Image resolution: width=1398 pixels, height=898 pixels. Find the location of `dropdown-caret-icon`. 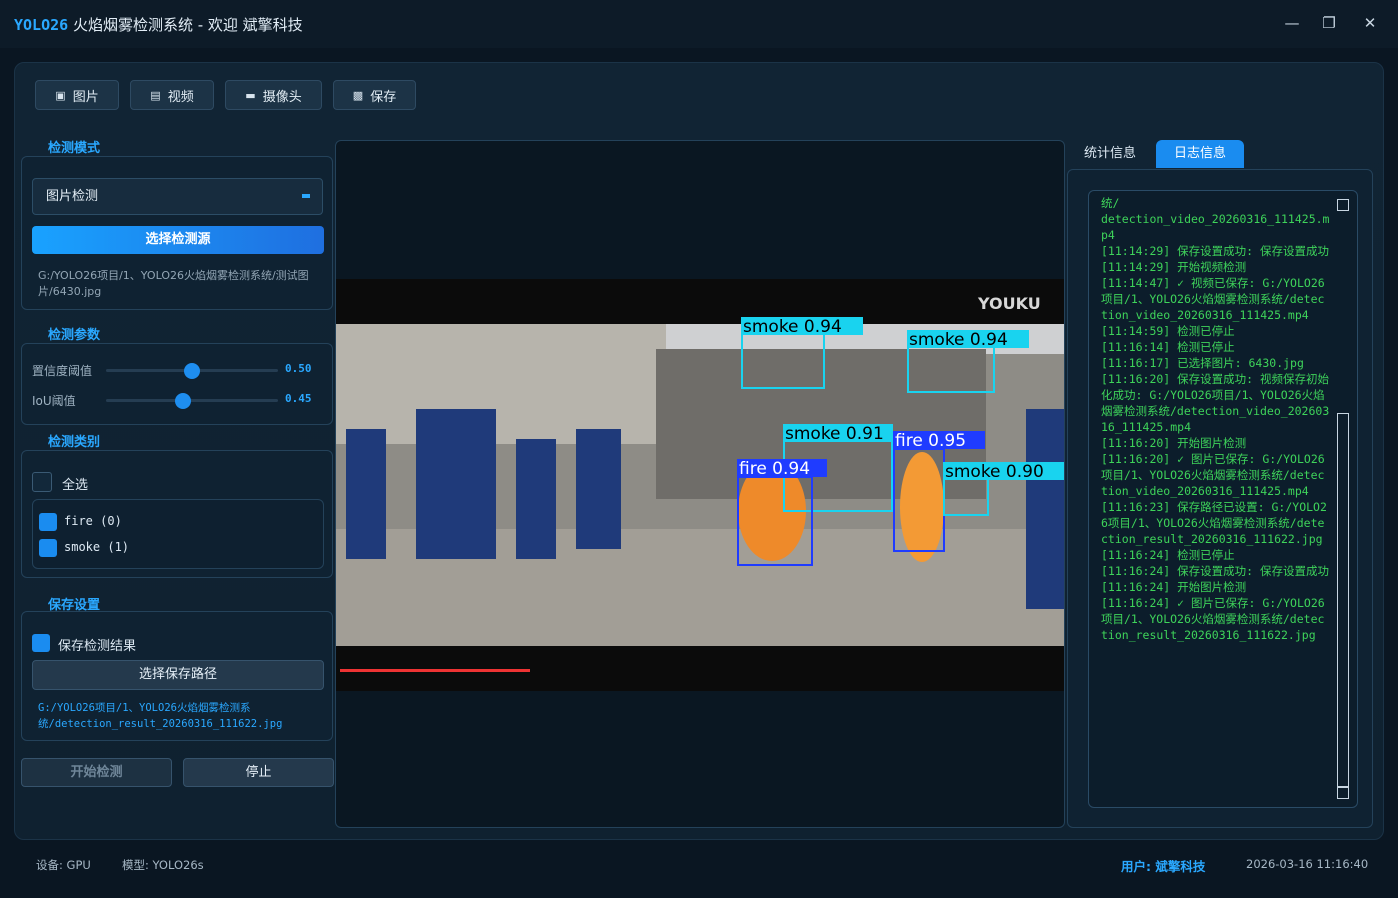

dropdown-caret-icon is located at coordinates (306, 196).